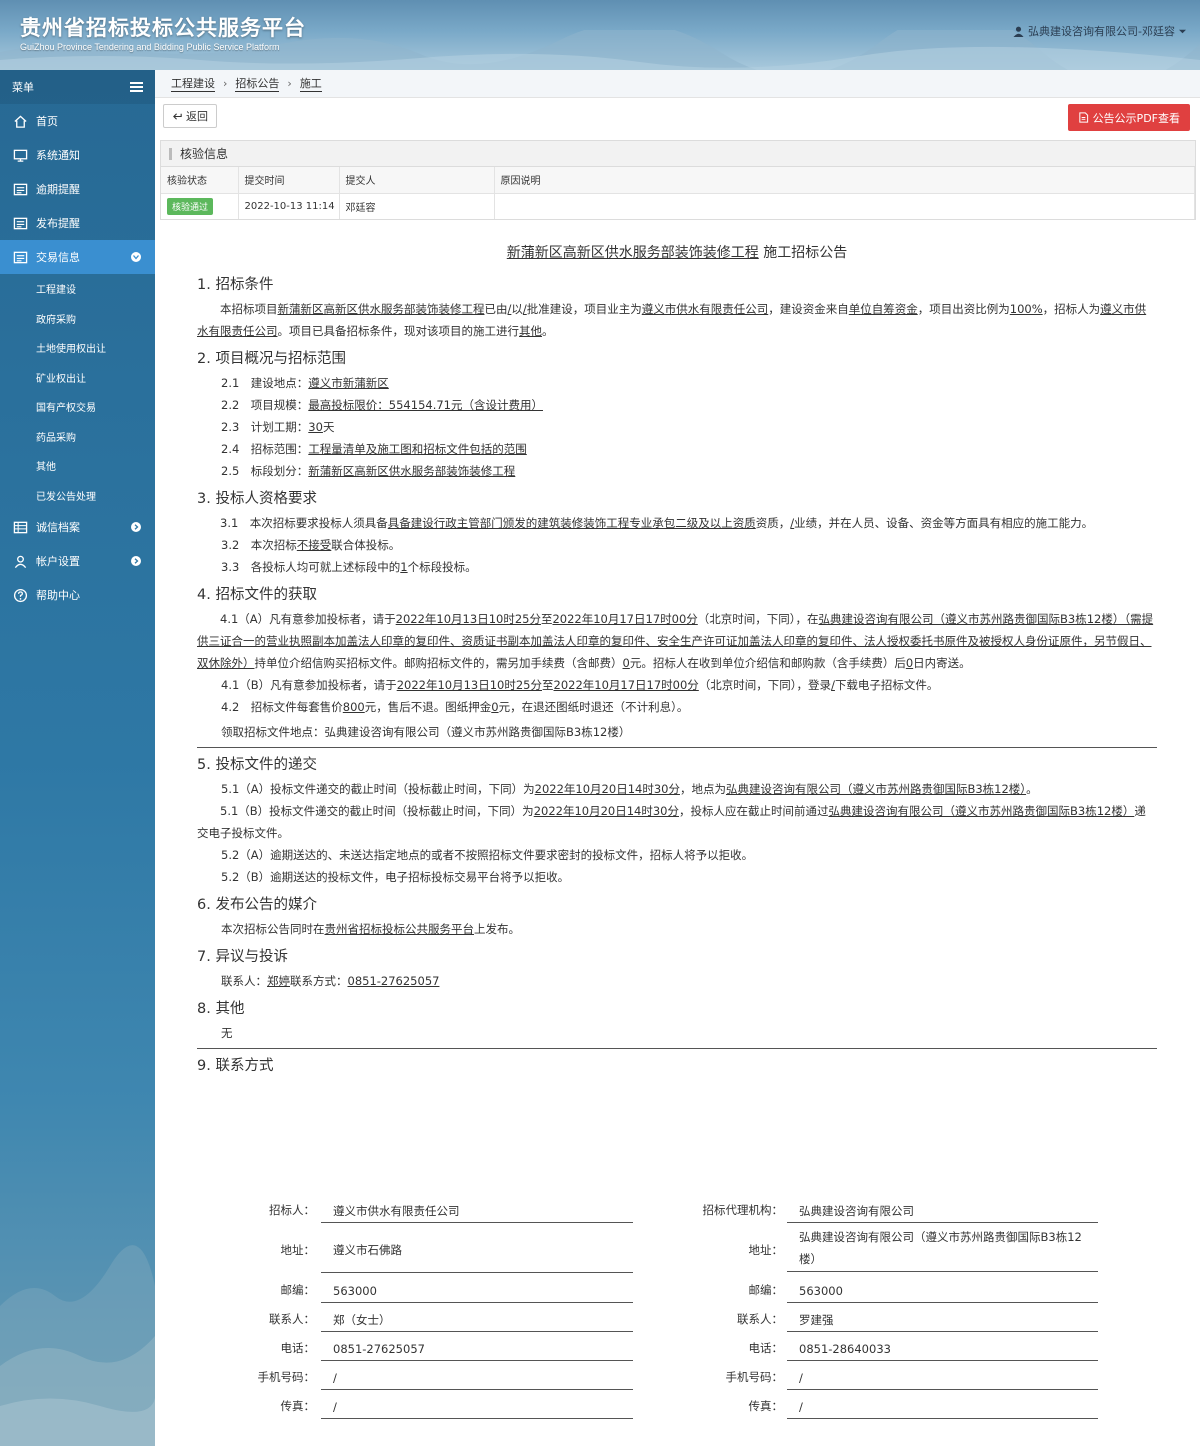 Image resolution: width=1200 pixels, height=1446 pixels. I want to click on text: 元，售后不退。图纸押金, so click(428, 707).